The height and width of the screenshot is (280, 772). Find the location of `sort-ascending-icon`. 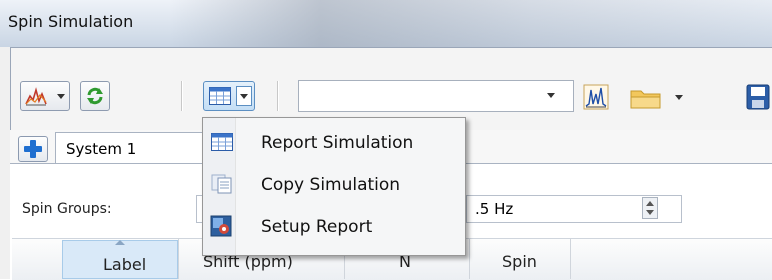

sort-ascending-icon is located at coordinates (120, 242).